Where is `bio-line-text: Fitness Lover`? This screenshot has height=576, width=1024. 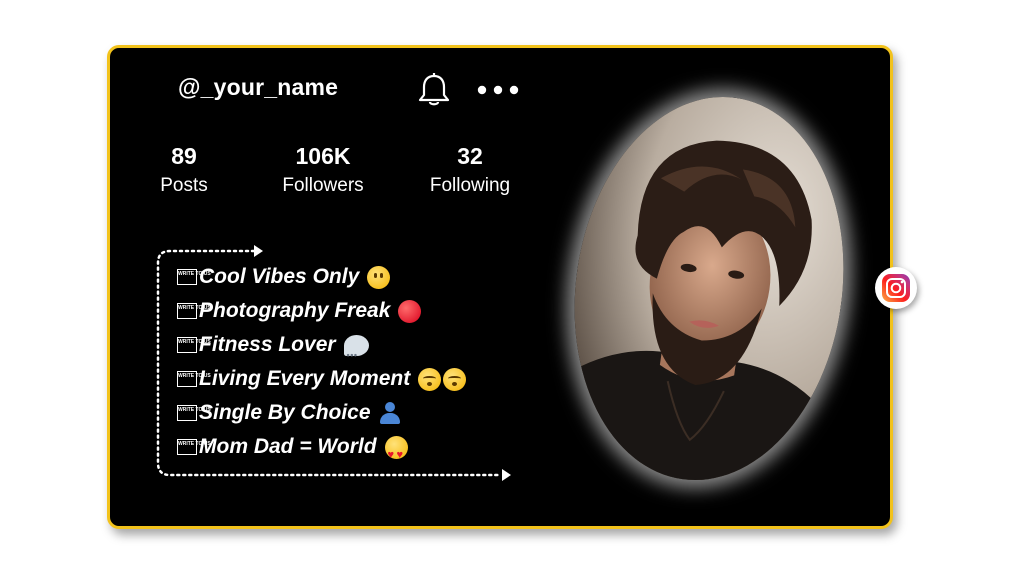 bio-line-text: Fitness Lover is located at coordinates (267, 344).